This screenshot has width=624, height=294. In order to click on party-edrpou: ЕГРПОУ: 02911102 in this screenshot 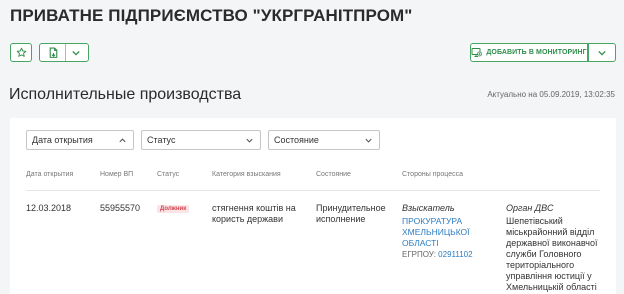, I will do `click(450, 254)`.